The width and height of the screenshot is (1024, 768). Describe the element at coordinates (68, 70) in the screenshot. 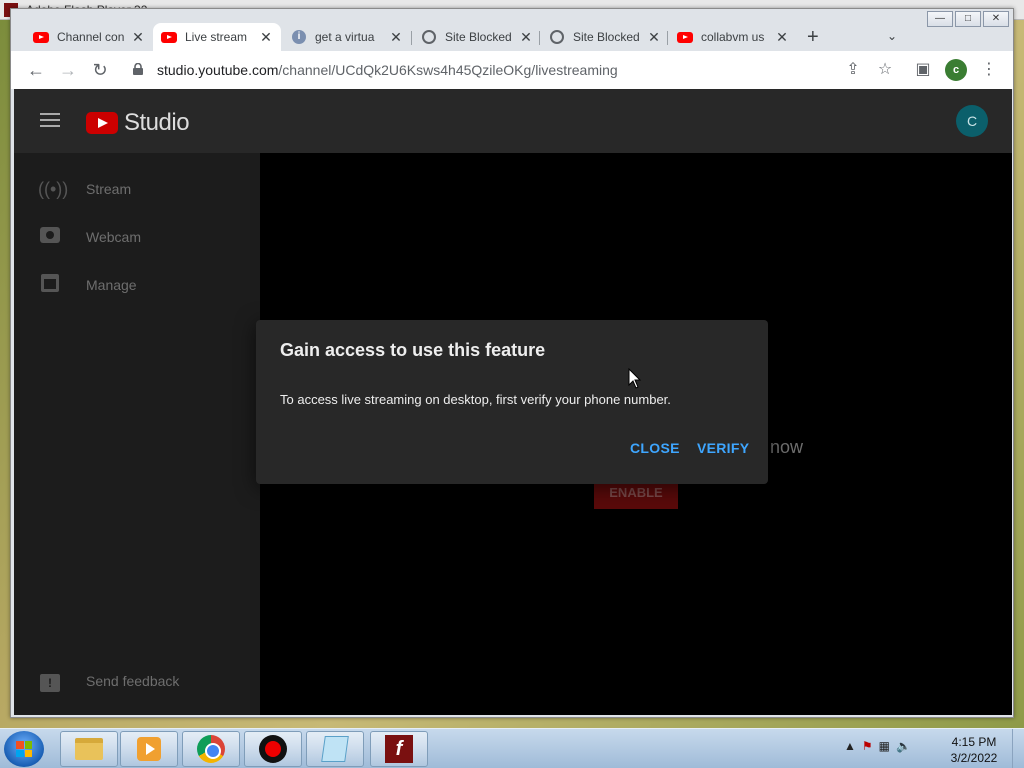

I see `forward-arrow-icon: →` at that location.